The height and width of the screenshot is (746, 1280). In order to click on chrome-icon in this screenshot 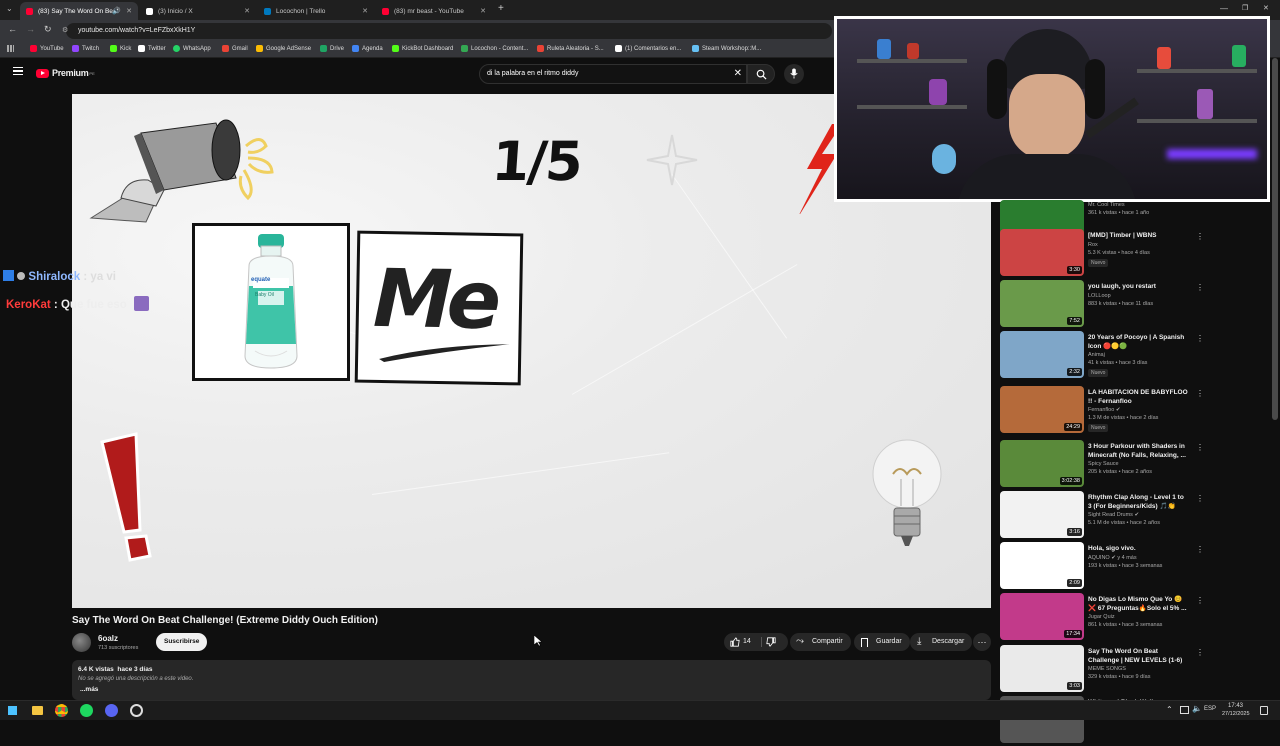, I will do `click(61, 710)`.